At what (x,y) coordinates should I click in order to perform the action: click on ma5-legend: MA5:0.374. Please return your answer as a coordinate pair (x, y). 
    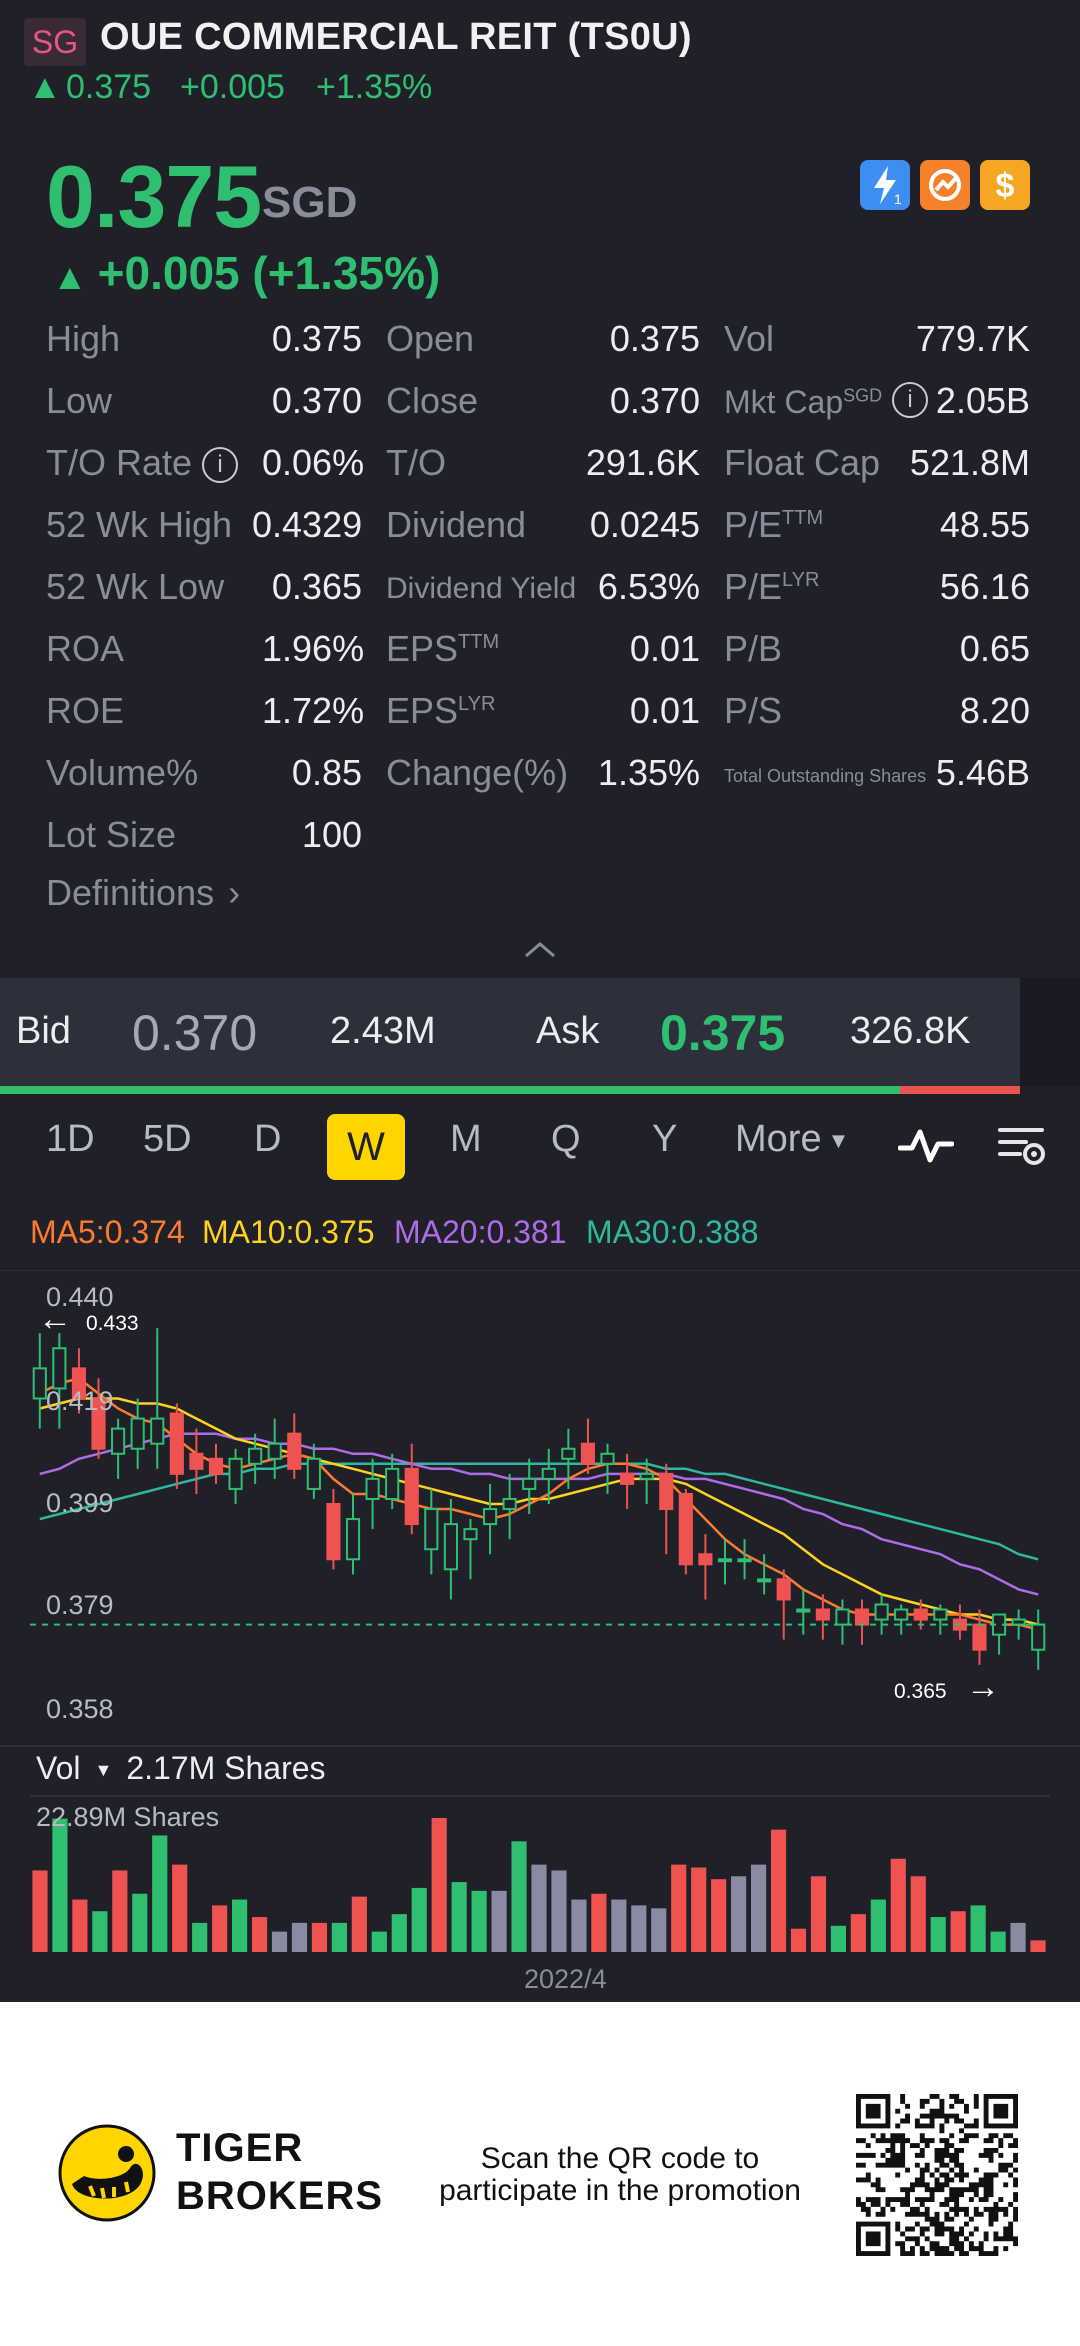
    Looking at the image, I should click on (107, 1232).